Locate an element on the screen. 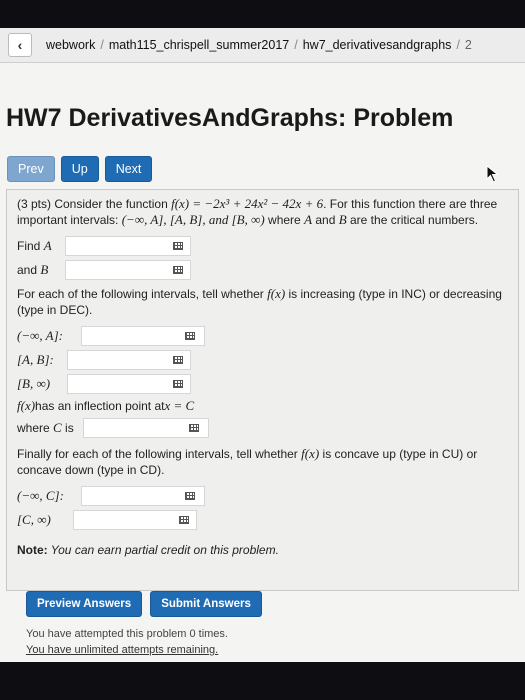 Image resolution: width=525 pixels, height=700 pixels. breadcrumb-set: hw7_derivativesandgraphs is located at coordinates (377, 45).